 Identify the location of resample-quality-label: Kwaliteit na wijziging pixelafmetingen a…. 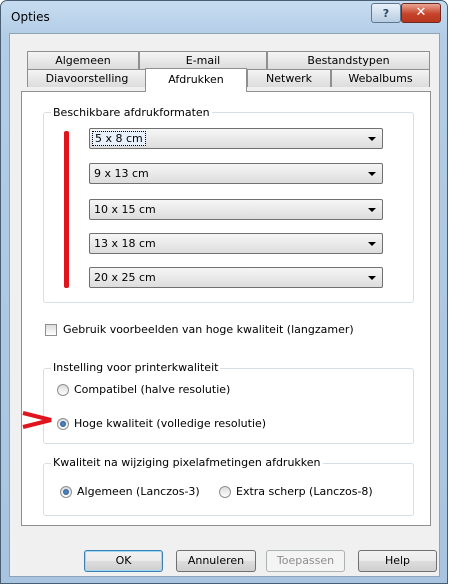
(187, 462).